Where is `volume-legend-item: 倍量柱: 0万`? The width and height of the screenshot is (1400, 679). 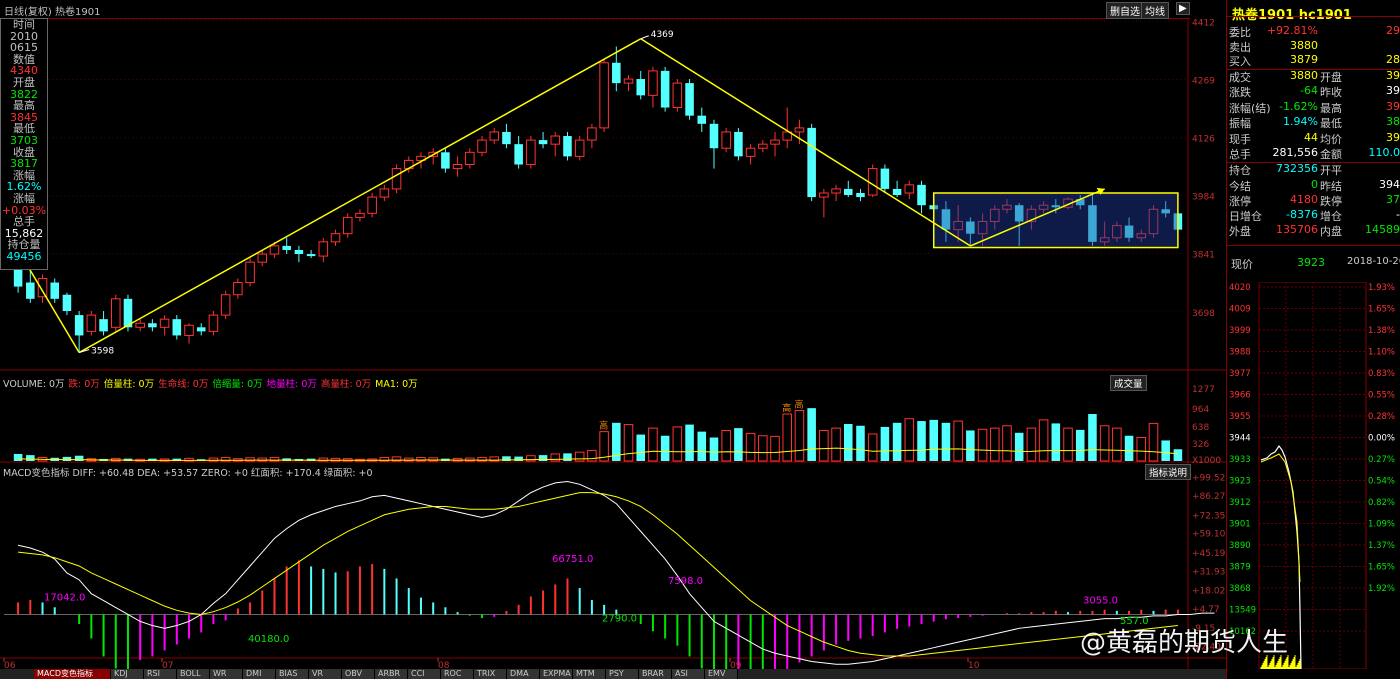
volume-legend-item: 倍量柱: 0万 is located at coordinates (129, 384).